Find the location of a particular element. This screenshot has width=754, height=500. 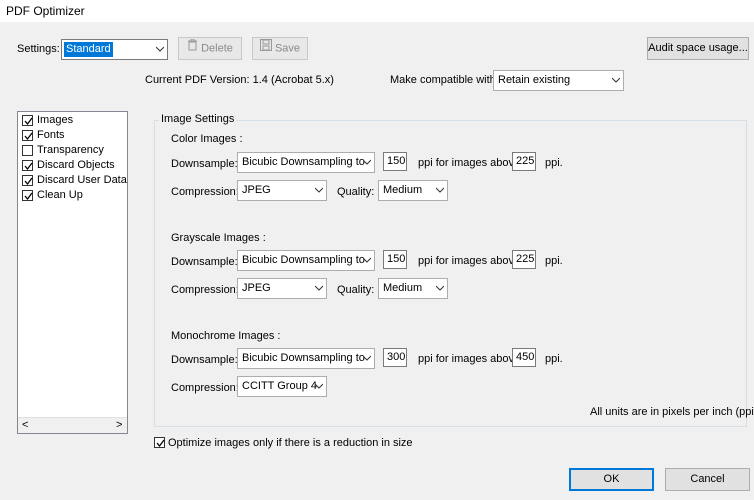

mono-downsample-value: Bicubic Downsampling to is located at coordinates (303, 358).